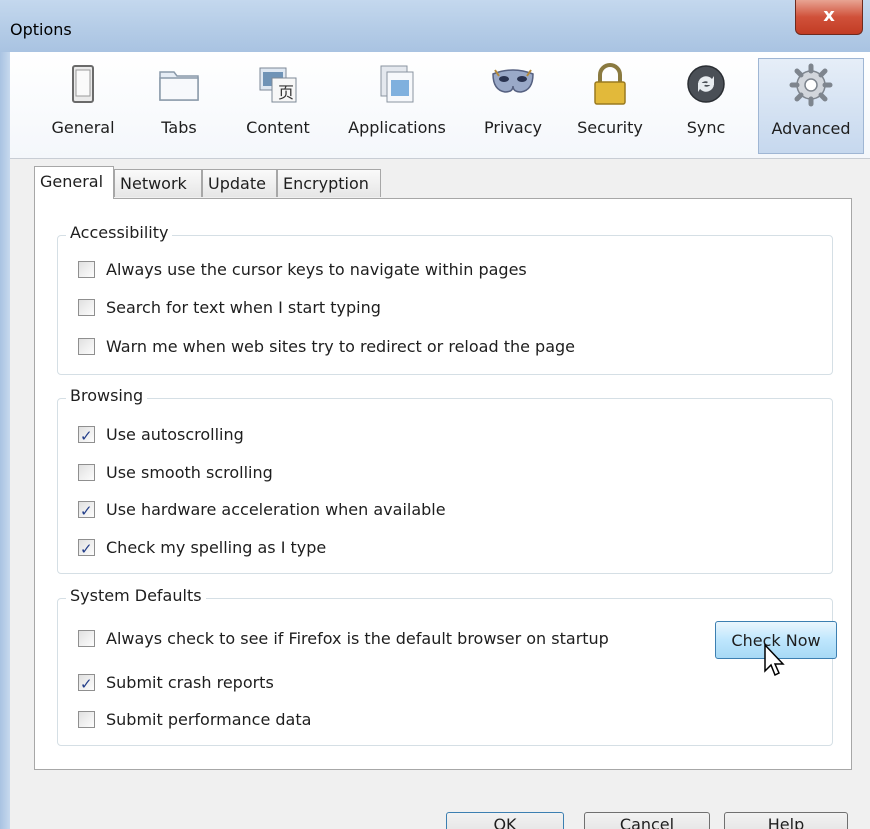 The width and height of the screenshot is (870, 829). What do you see at coordinates (513, 127) in the screenshot?
I see `toolbar-privacy-label: Privacy` at bounding box center [513, 127].